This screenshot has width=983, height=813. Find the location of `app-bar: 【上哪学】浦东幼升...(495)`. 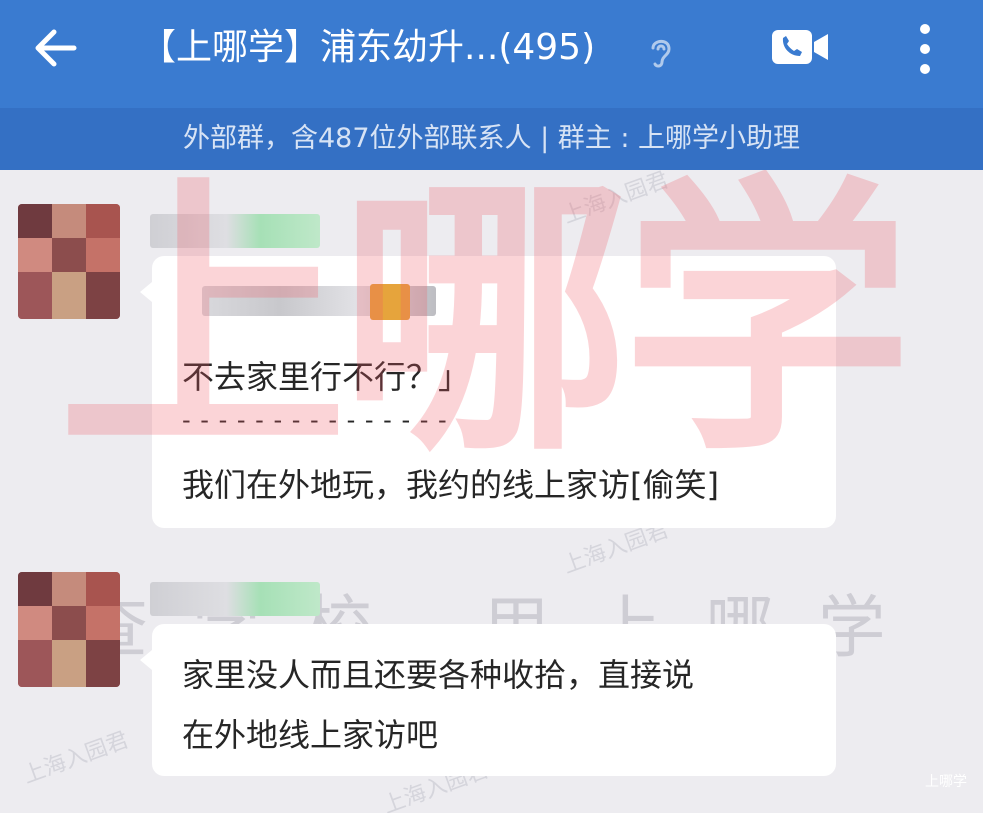

app-bar: 【上哪学】浦东幼升...(495) is located at coordinates (491, 54).